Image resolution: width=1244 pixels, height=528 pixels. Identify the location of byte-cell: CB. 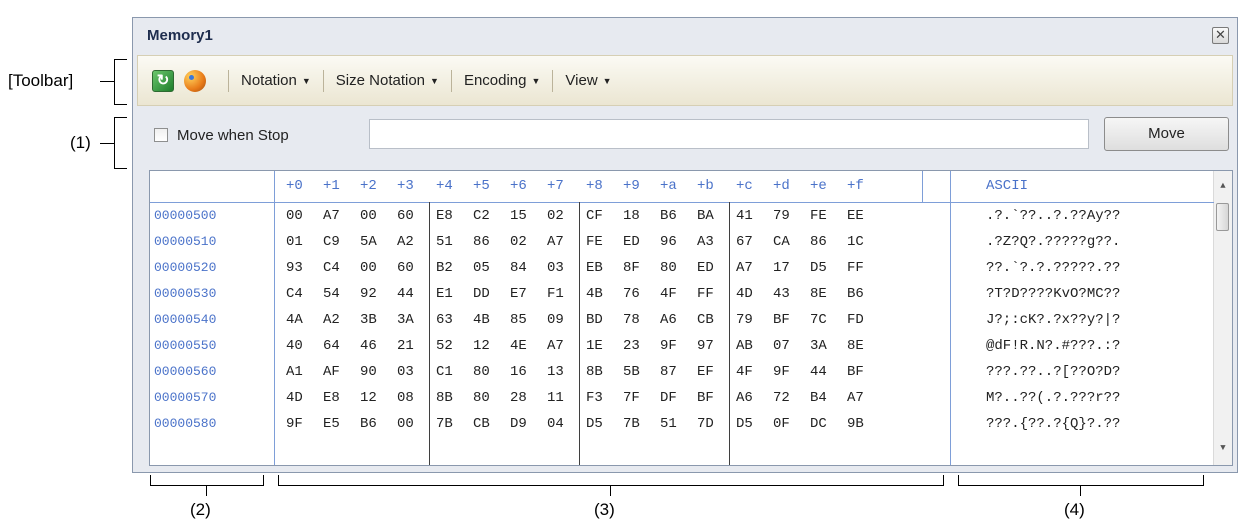
(705, 320).